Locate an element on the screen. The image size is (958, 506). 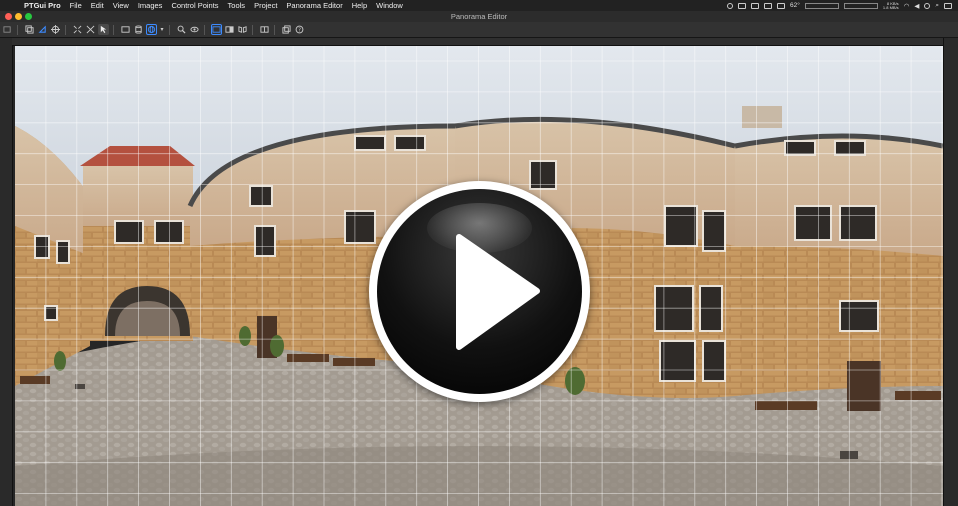
crop-icon is located at coordinates (216, 29).